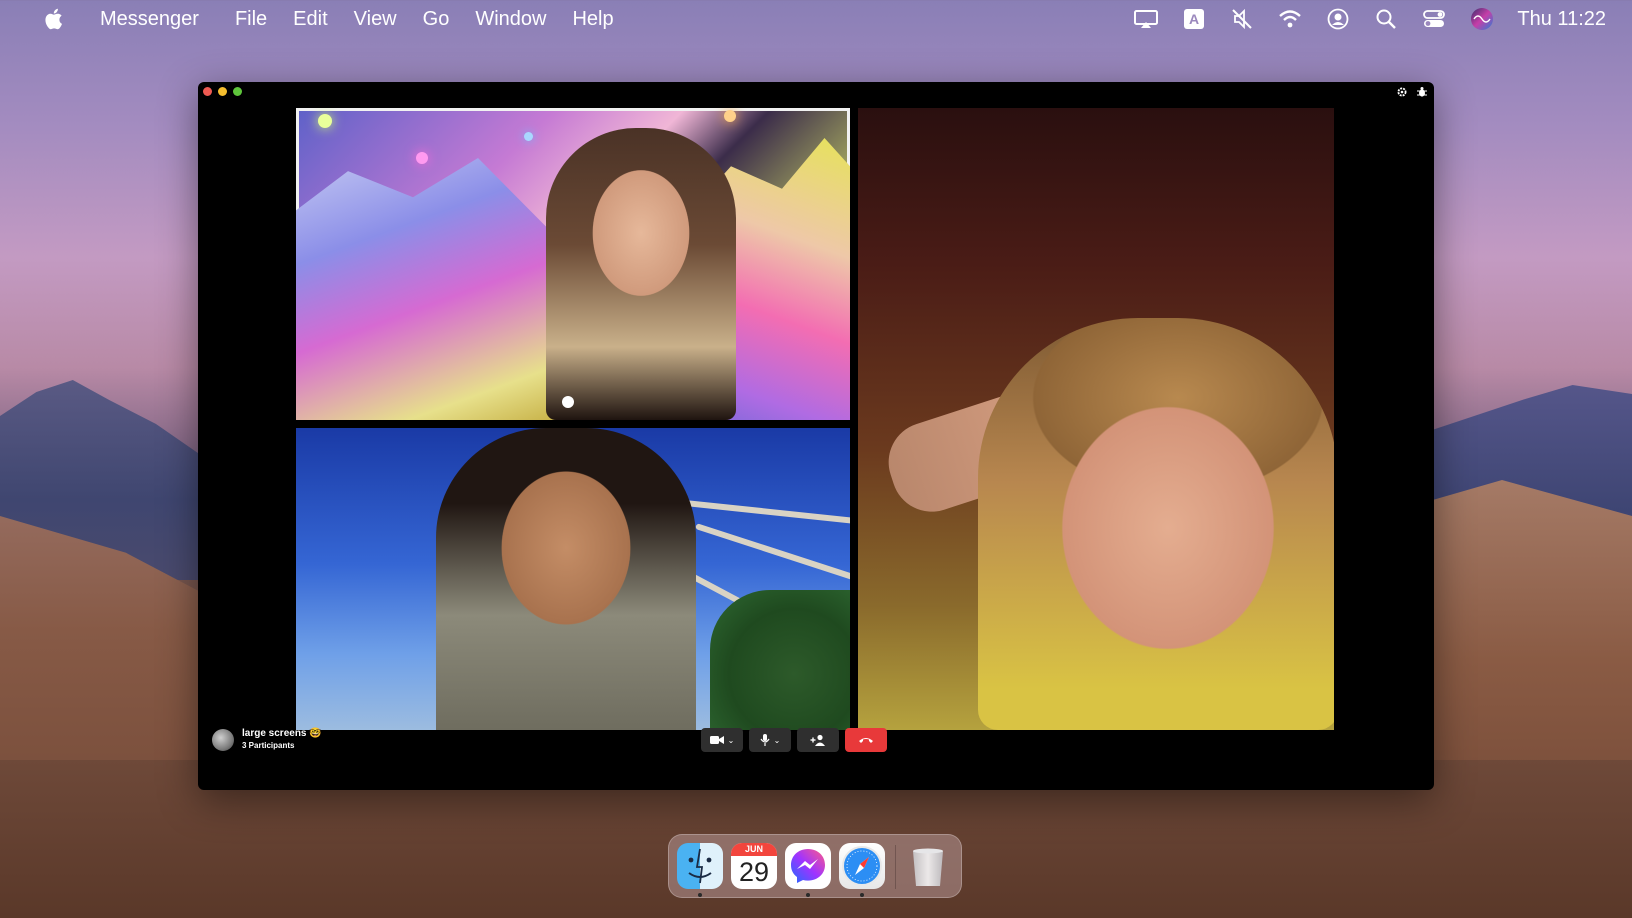 This screenshot has height=918, width=1632. What do you see at coordinates (223, 739) in the screenshot?
I see `group-avatar` at bounding box center [223, 739].